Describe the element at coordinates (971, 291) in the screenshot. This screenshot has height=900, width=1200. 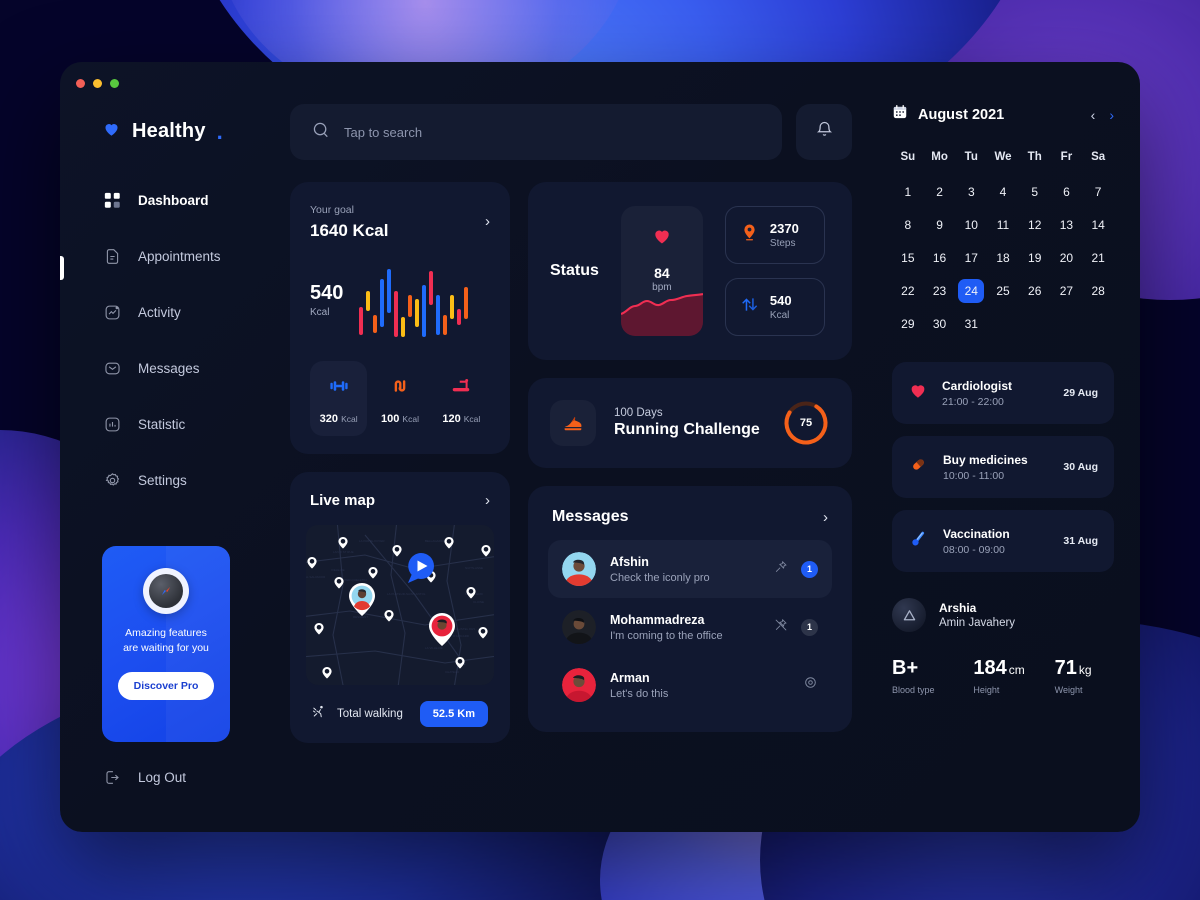
I see `calendar-day: 24` at that location.